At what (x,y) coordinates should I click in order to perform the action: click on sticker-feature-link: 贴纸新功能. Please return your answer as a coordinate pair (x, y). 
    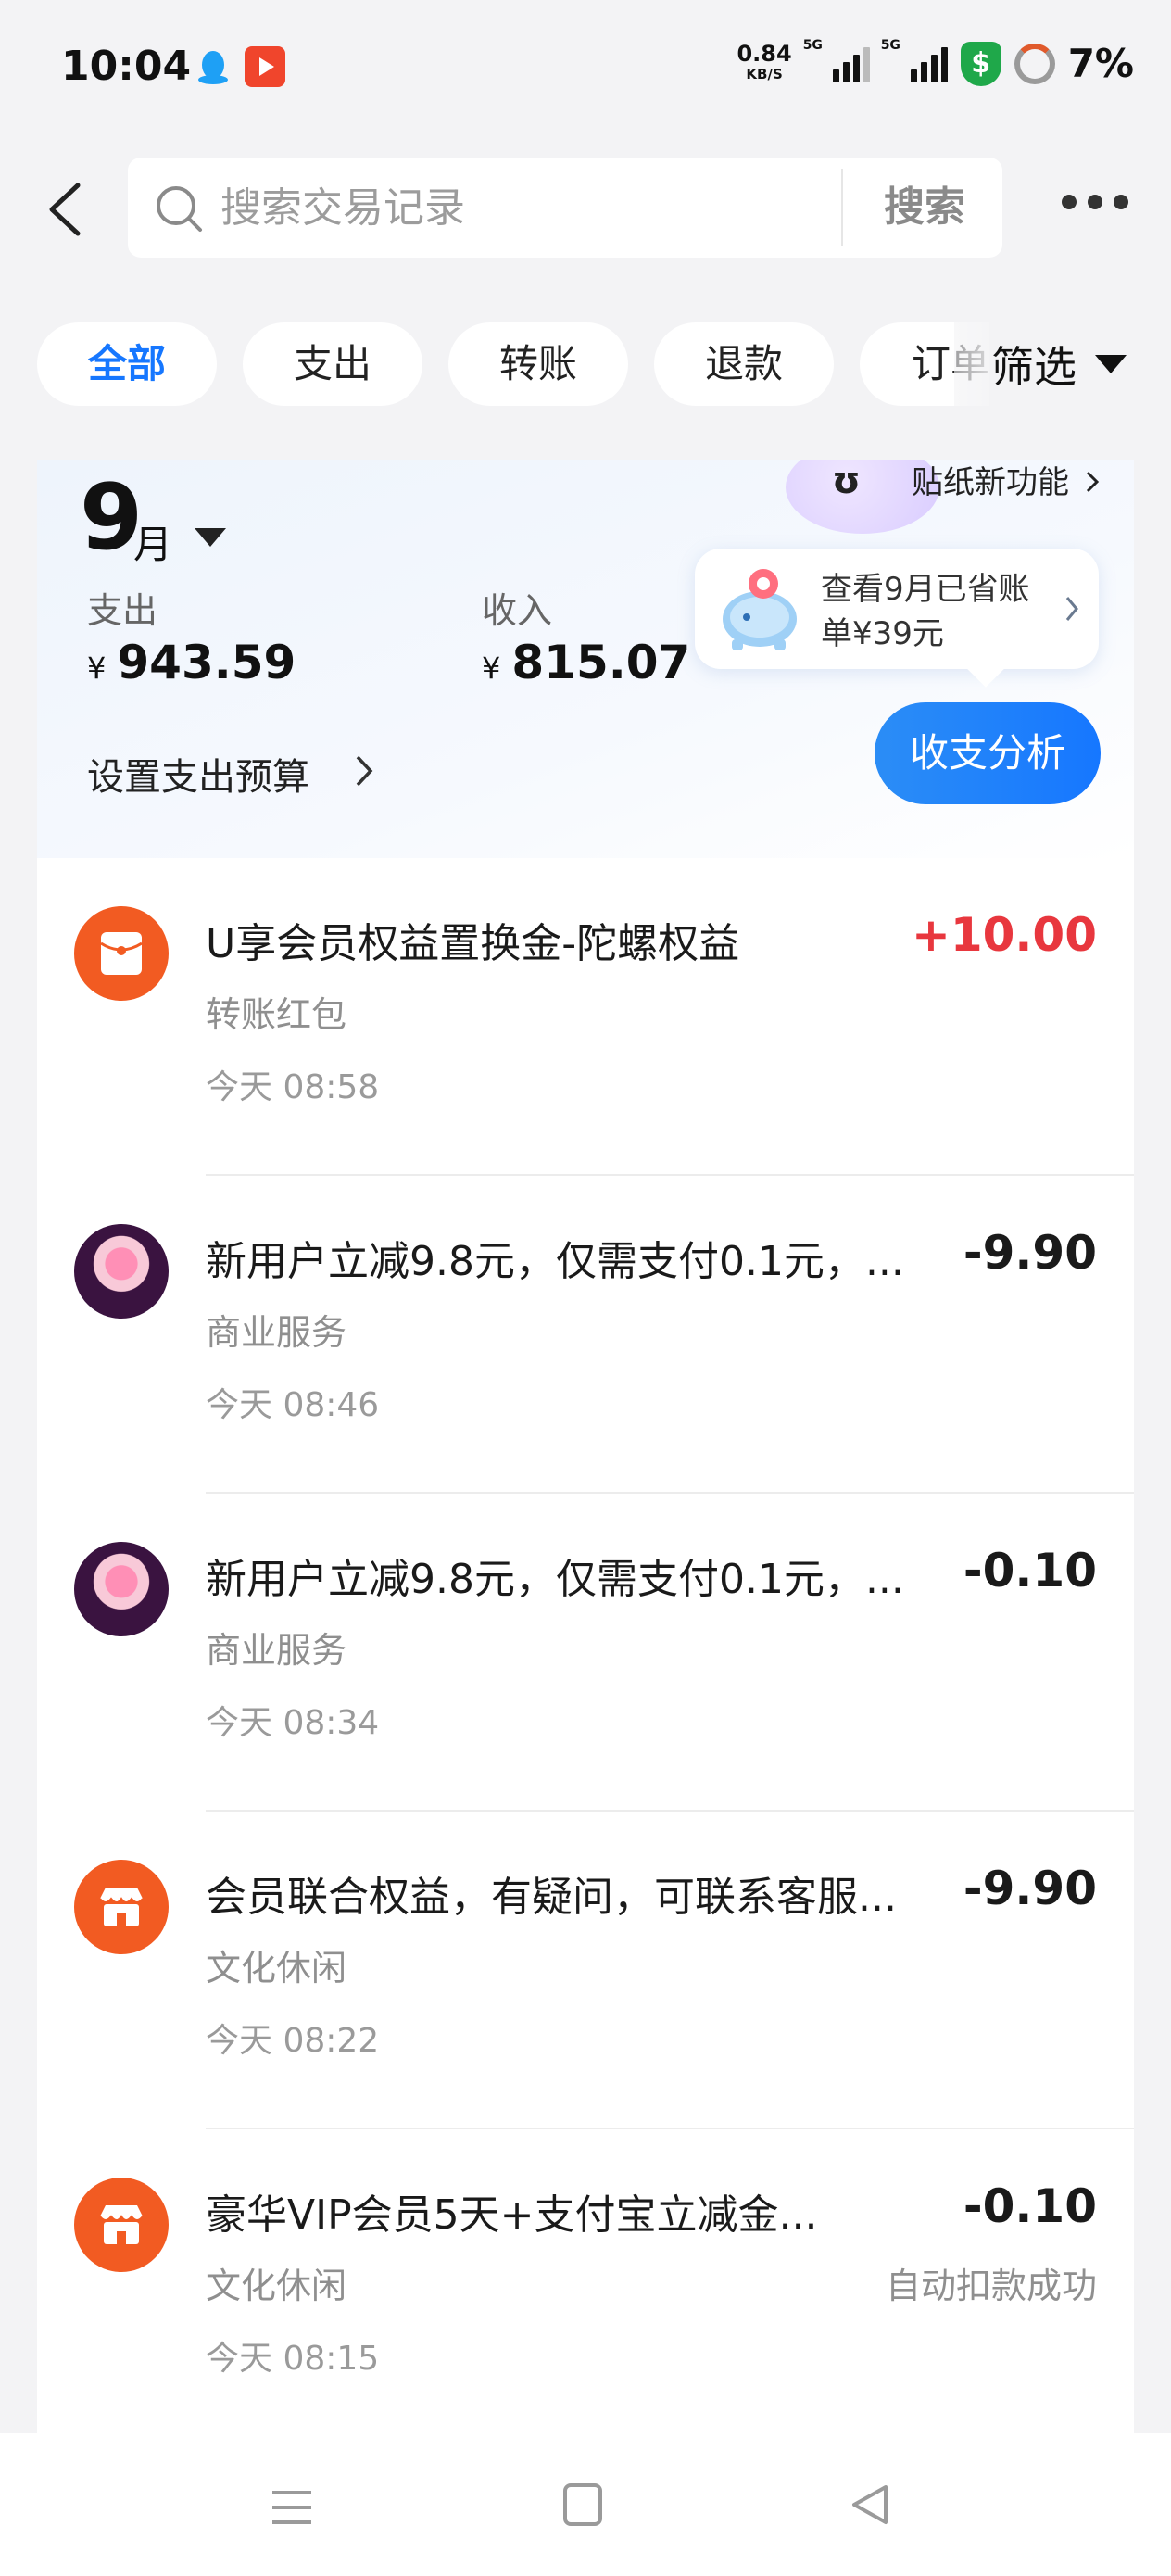
    Looking at the image, I should click on (991, 483).